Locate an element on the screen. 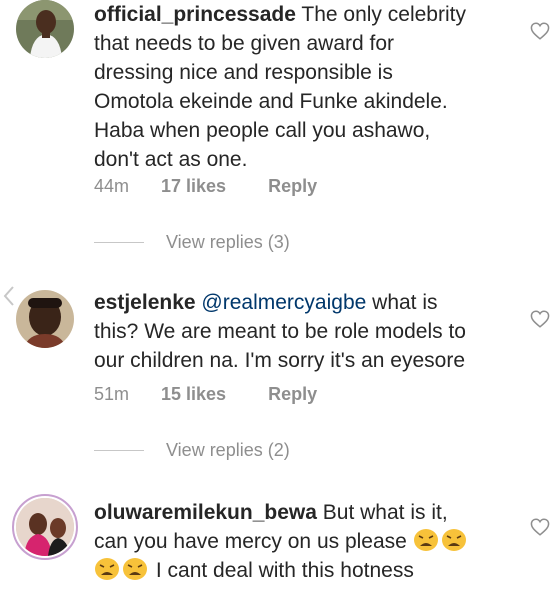  username: official_princessade is located at coordinates (195, 14).